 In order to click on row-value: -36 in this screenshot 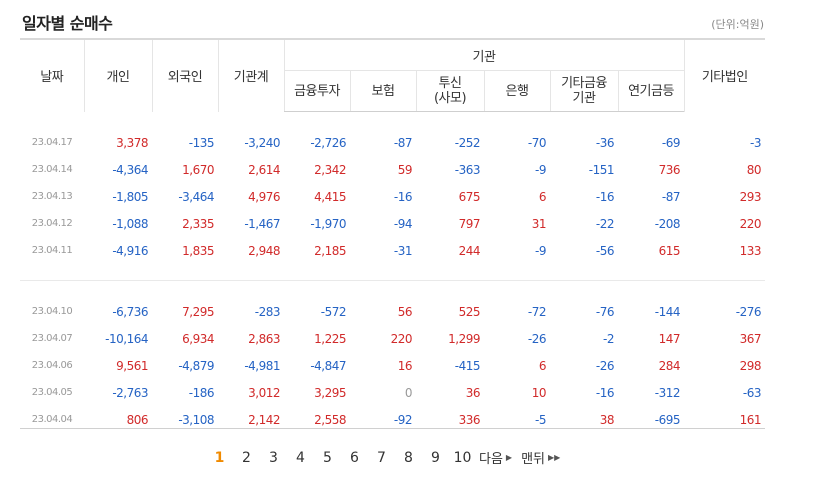, I will do `click(605, 142)`.